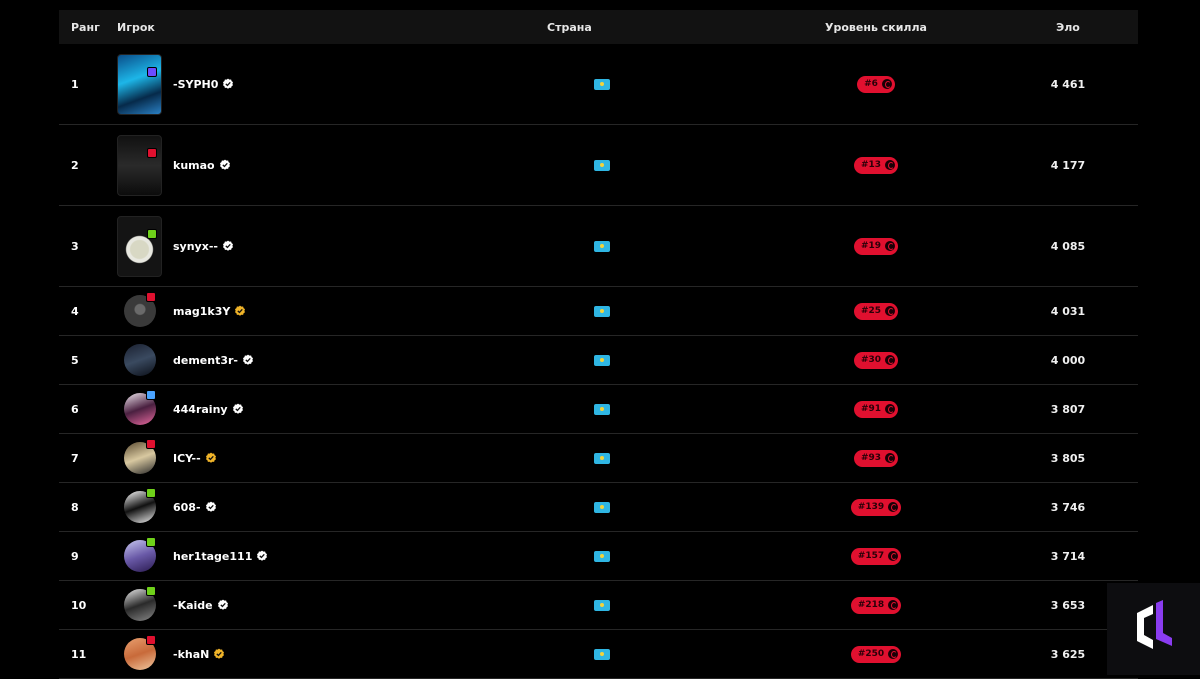  What do you see at coordinates (1068, 409) in the screenshot?
I see `elo-value: 3 807` at bounding box center [1068, 409].